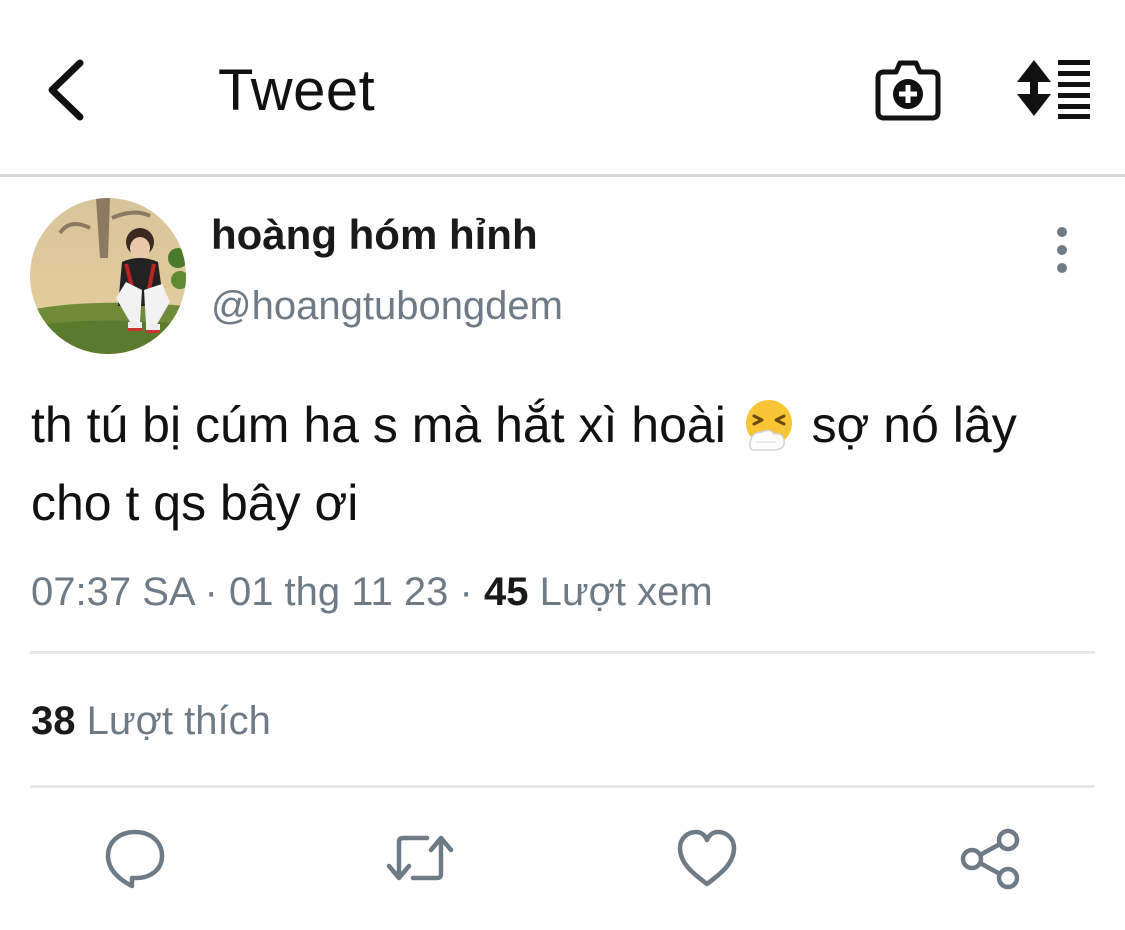 This screenshot has height=930, width=1125. I want to click on page-title: Tweet, so click(297, 90).